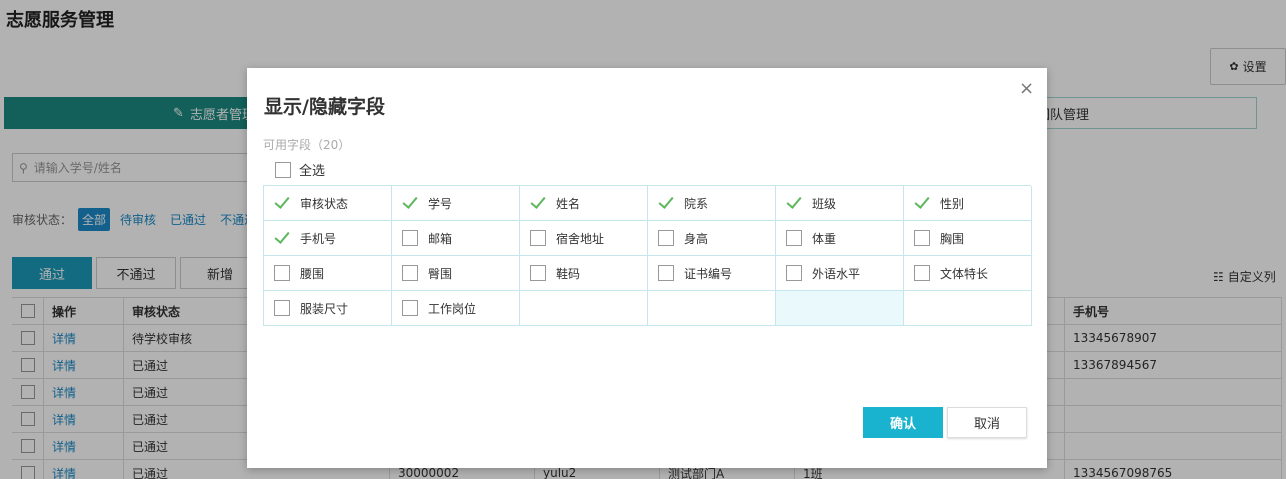 The width and height of the screenshot is (1286, 479). Describe the element at coordinates (568, 203) in the screenshot. I see `field-label: 姓名` at that location.